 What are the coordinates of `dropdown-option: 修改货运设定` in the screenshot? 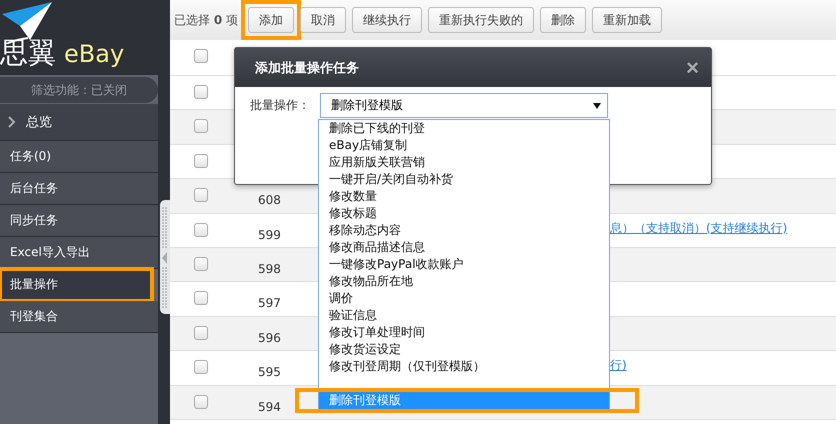 It's located at (464, 349).